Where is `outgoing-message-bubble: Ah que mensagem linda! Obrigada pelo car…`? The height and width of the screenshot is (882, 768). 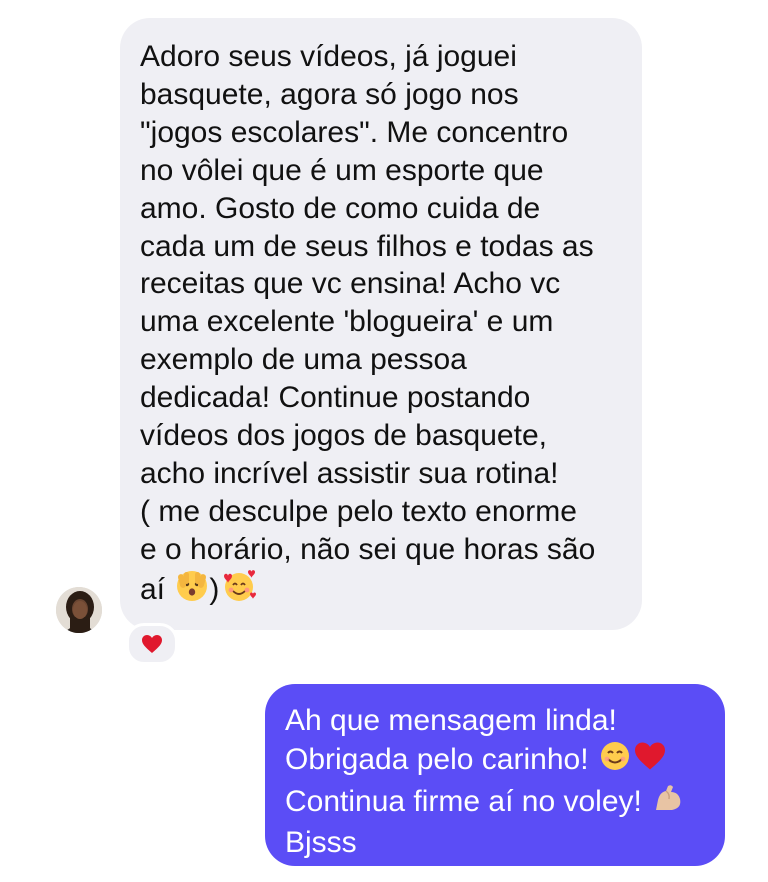
outgoing-message-bubble: Ah que mensagem linda! Obrigada pelo car… is located at coordinates (495, 775).